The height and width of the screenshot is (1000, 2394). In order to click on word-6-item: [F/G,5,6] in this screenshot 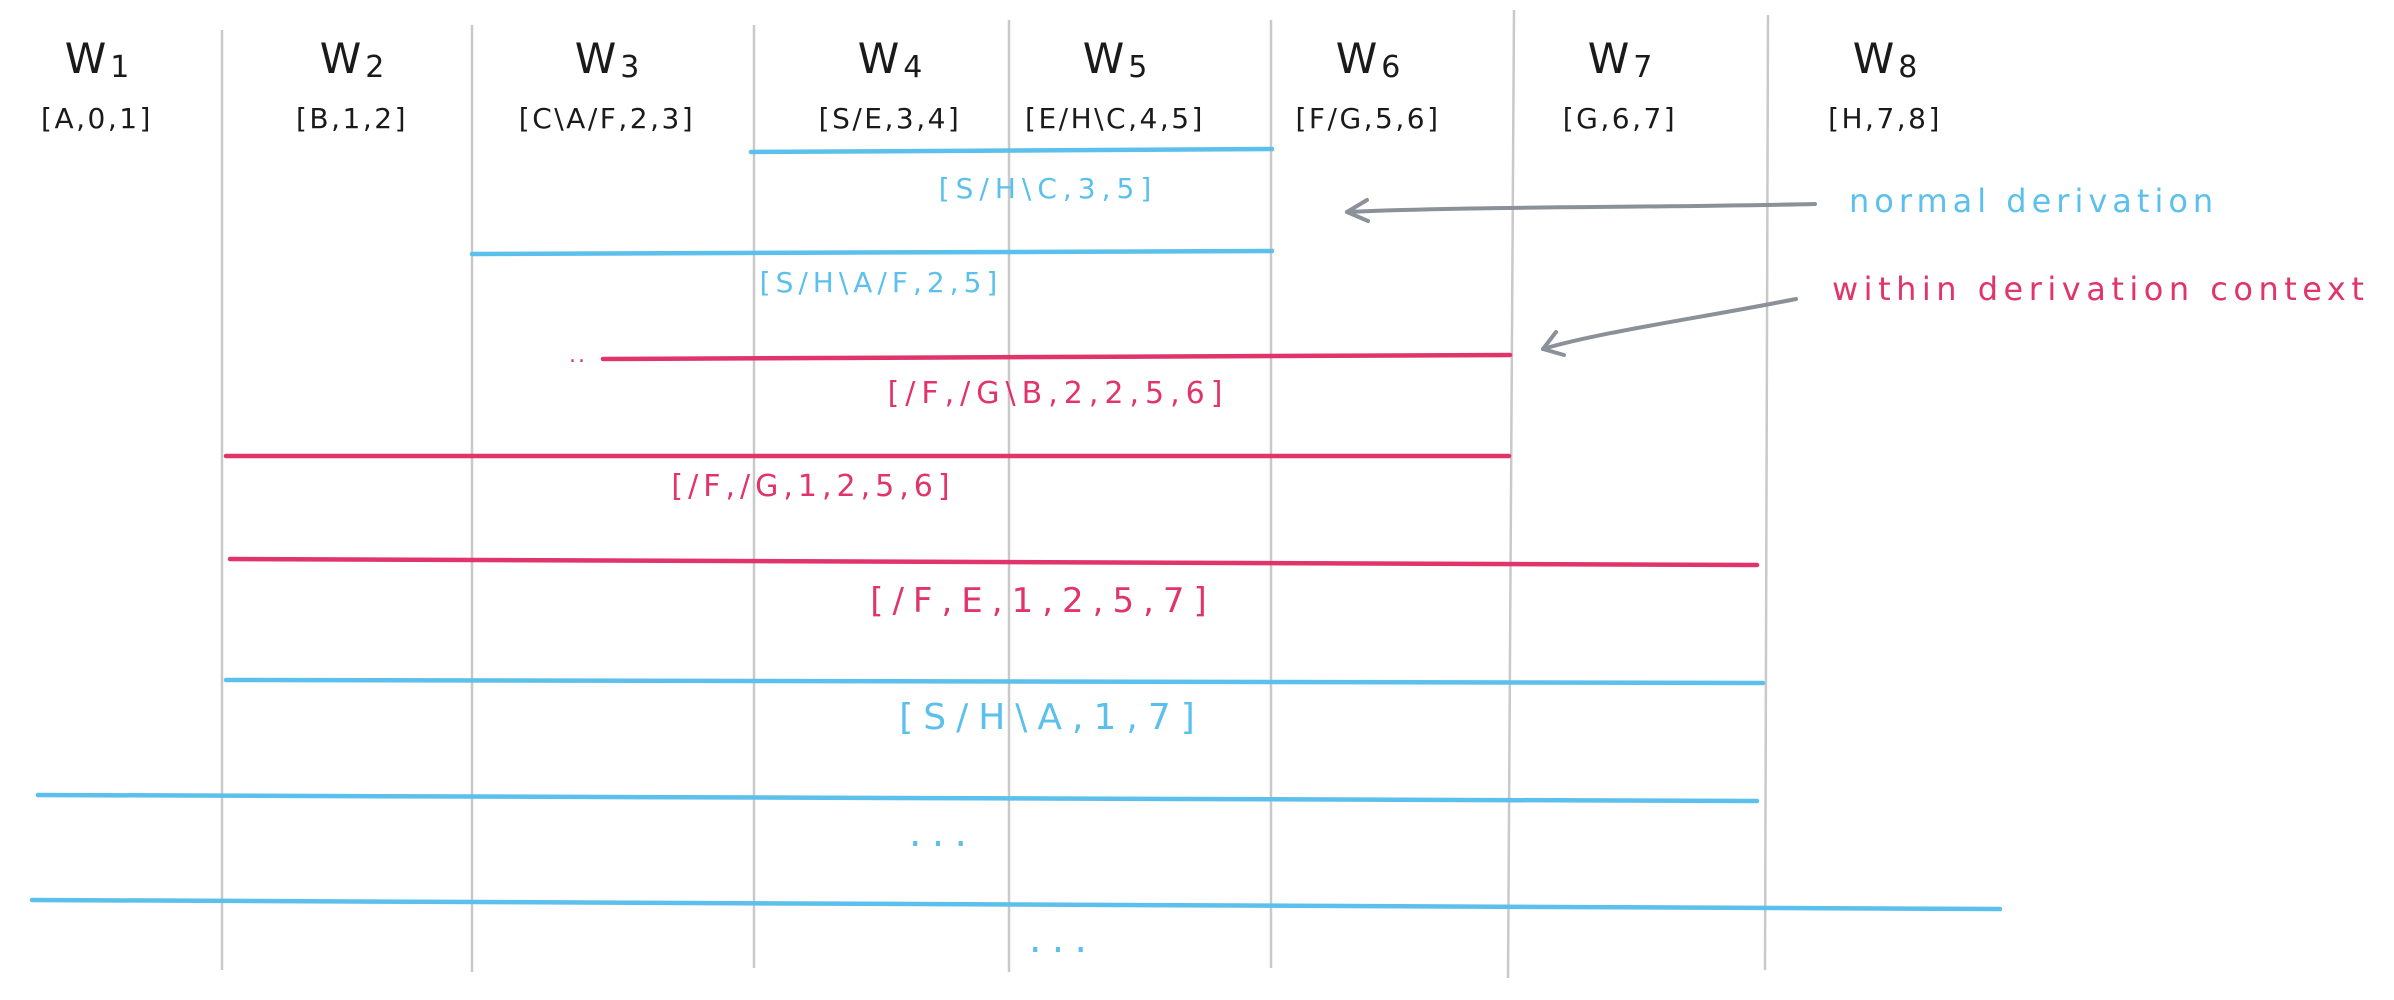, I will do `click(1367, 118)`.